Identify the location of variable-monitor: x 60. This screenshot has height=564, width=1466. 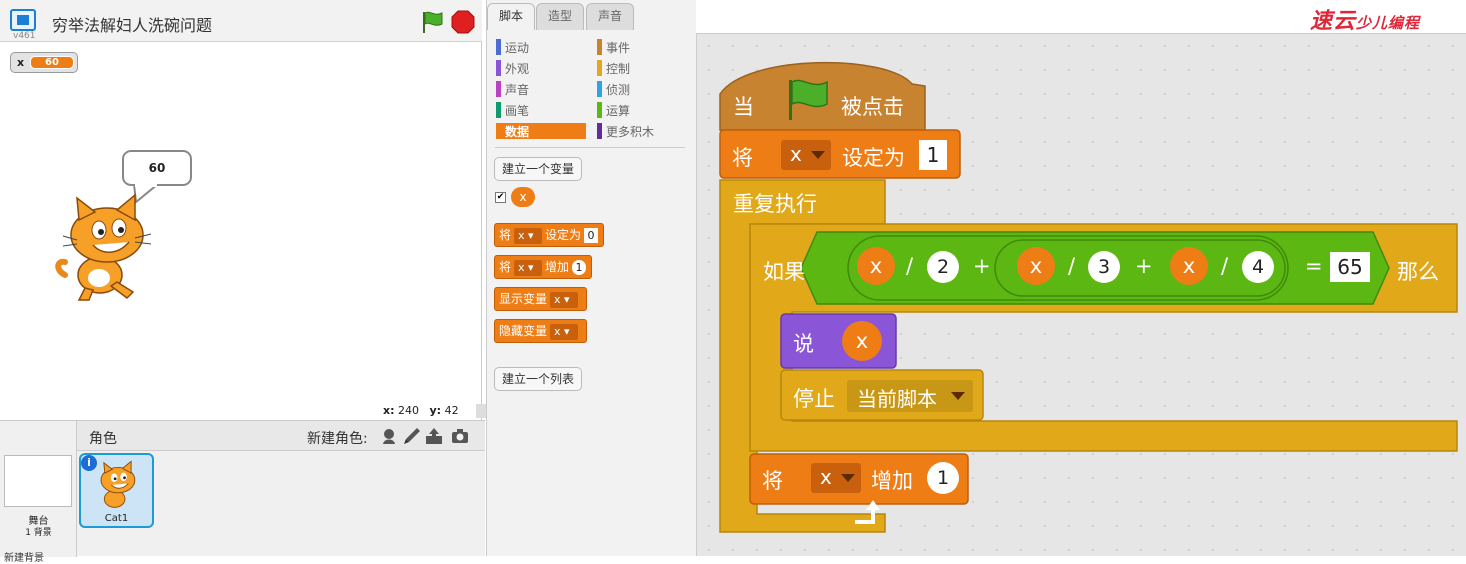
(44, 62).